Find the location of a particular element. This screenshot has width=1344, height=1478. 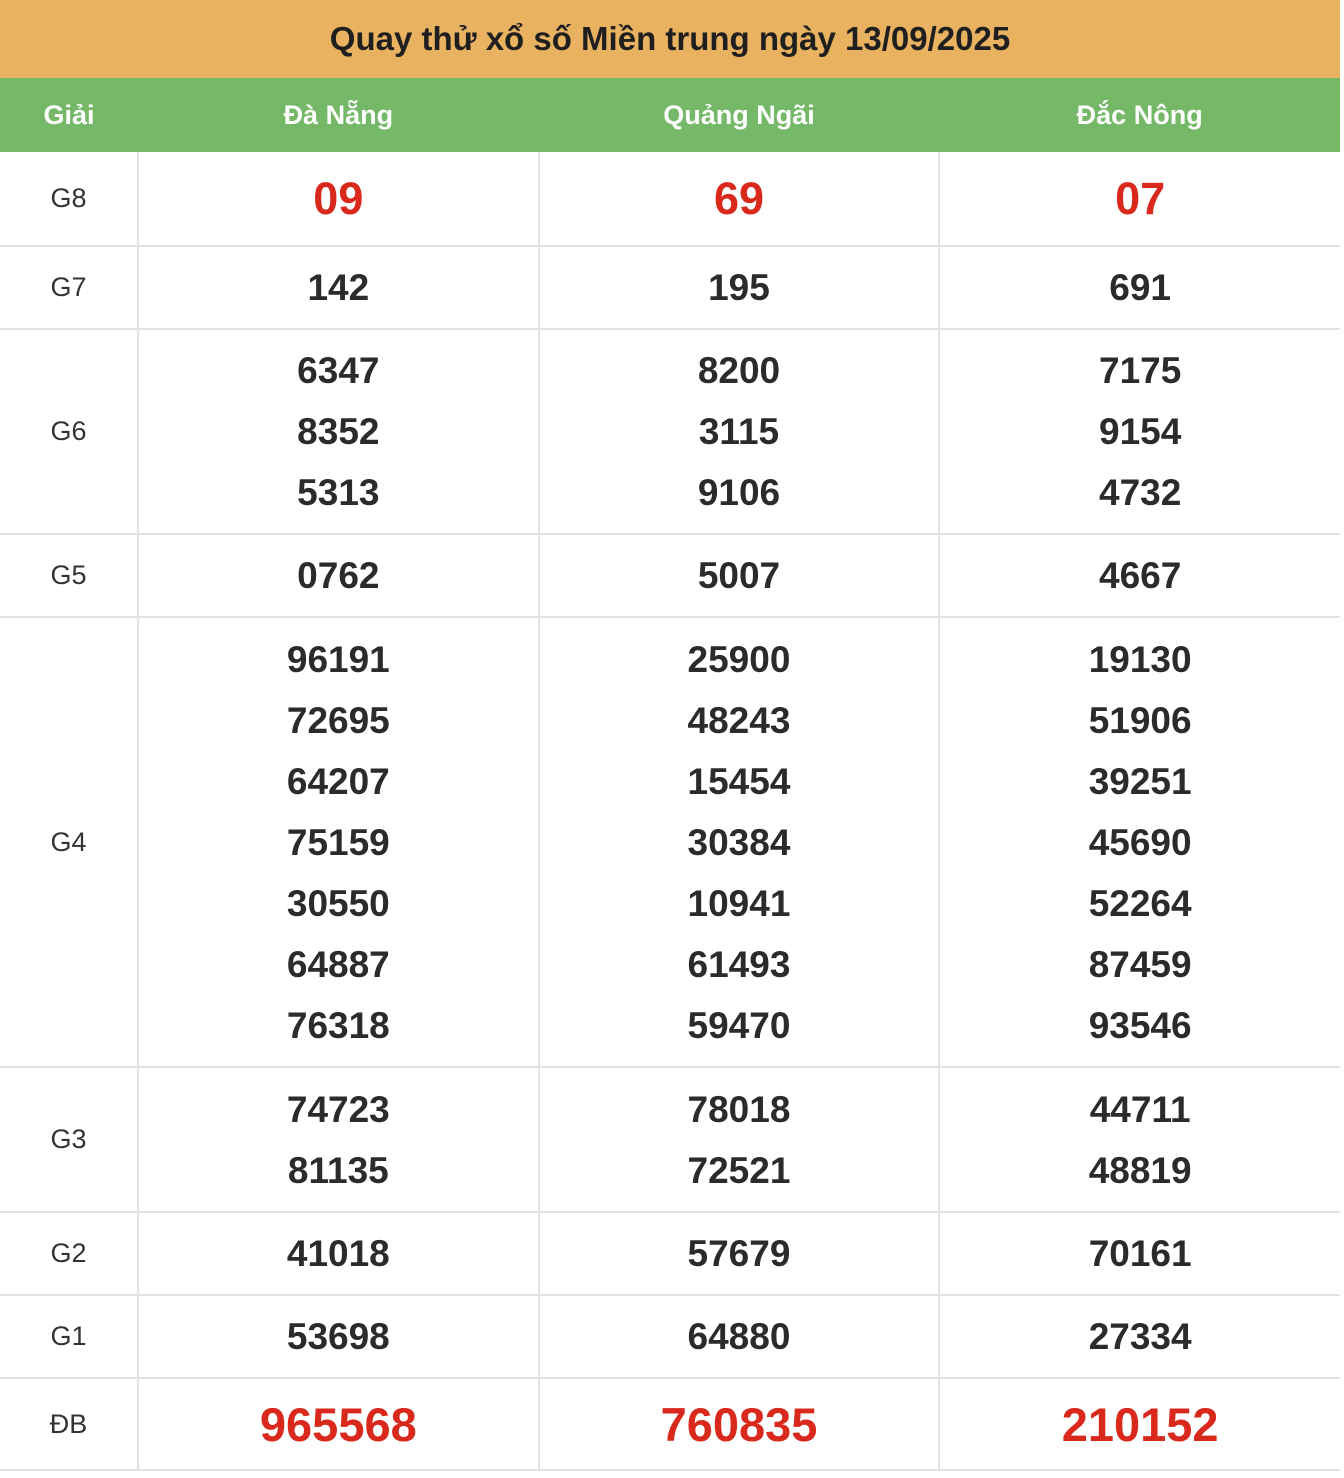

result-number: 57679 is located at coordinates (739, 1253).